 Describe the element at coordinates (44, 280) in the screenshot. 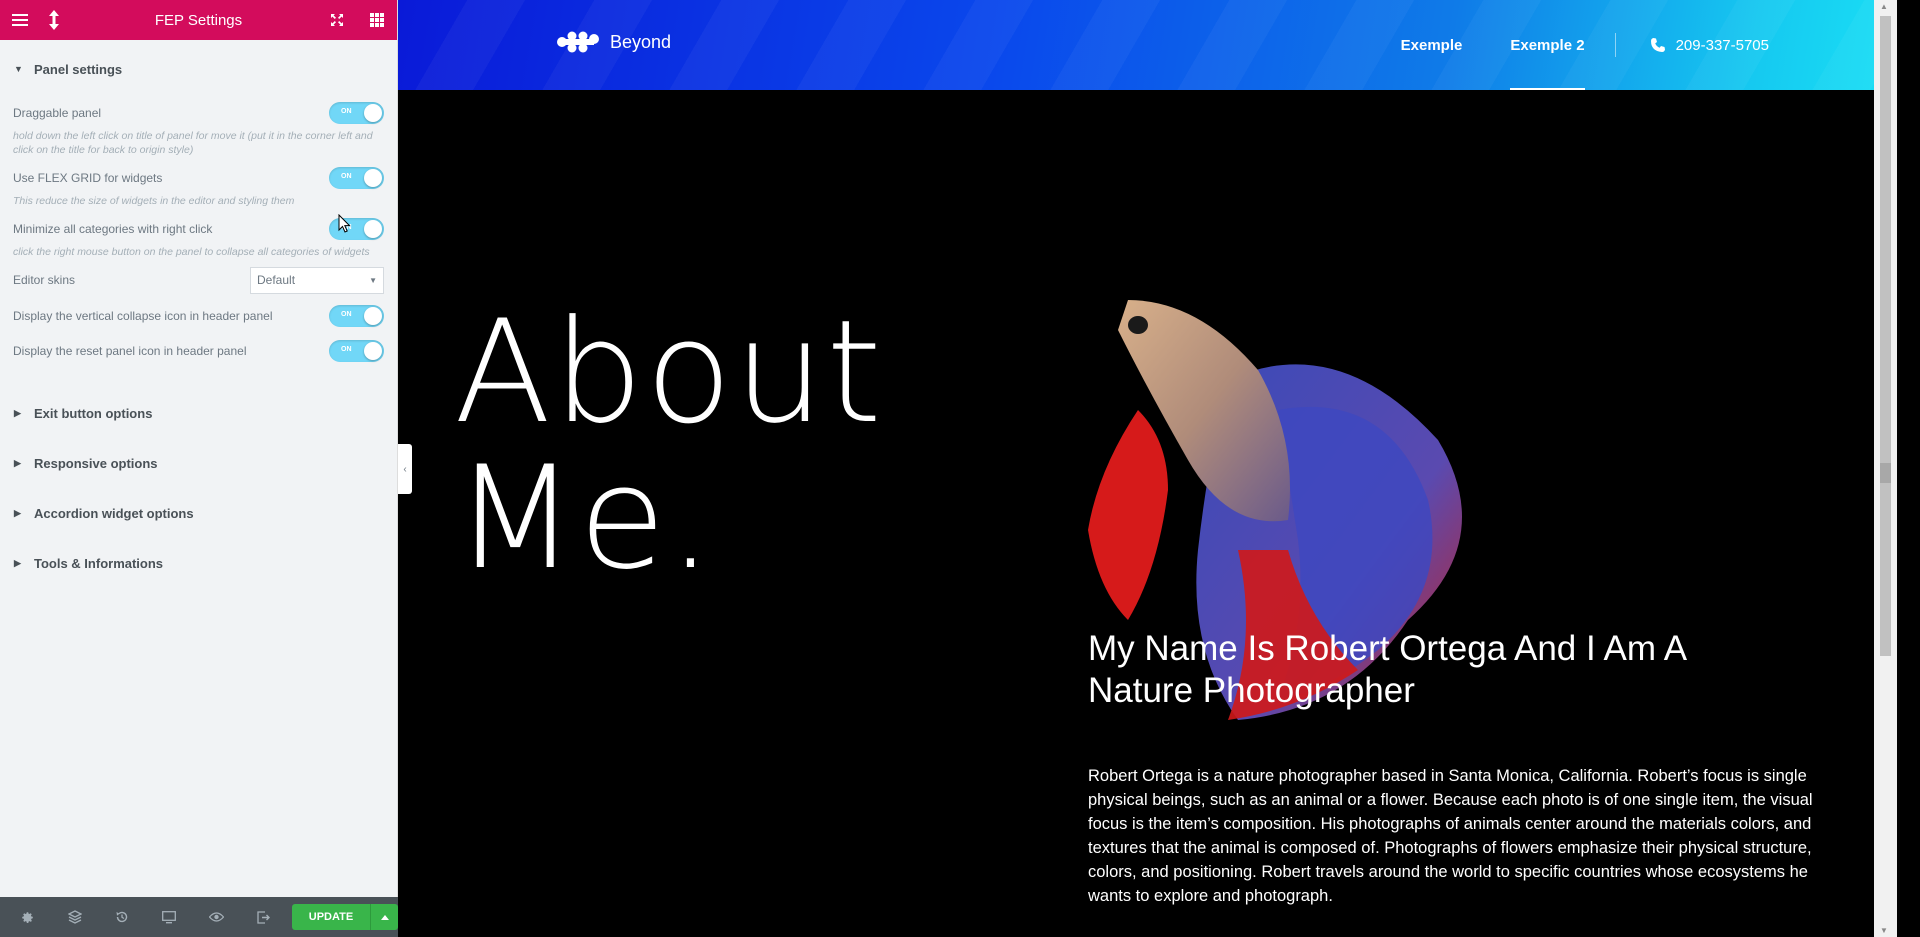

I see `control-label: Editor skins` at that location.